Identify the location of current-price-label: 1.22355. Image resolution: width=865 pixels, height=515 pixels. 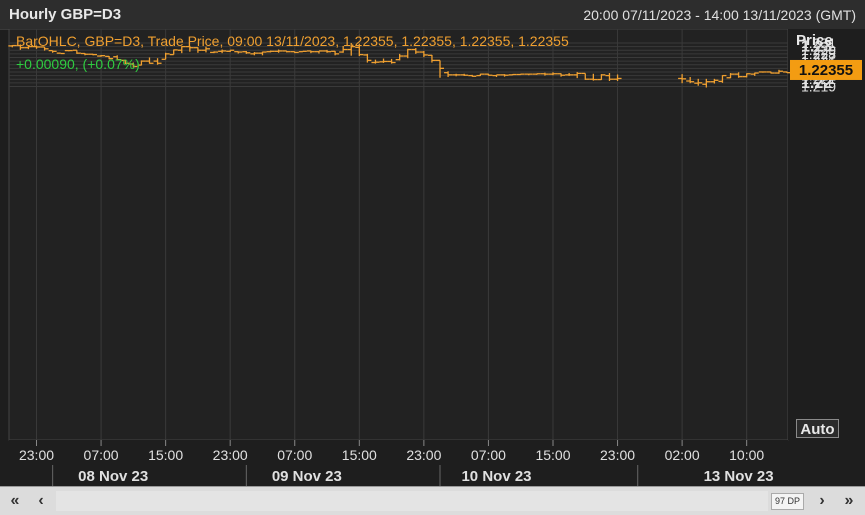
(826, 70).